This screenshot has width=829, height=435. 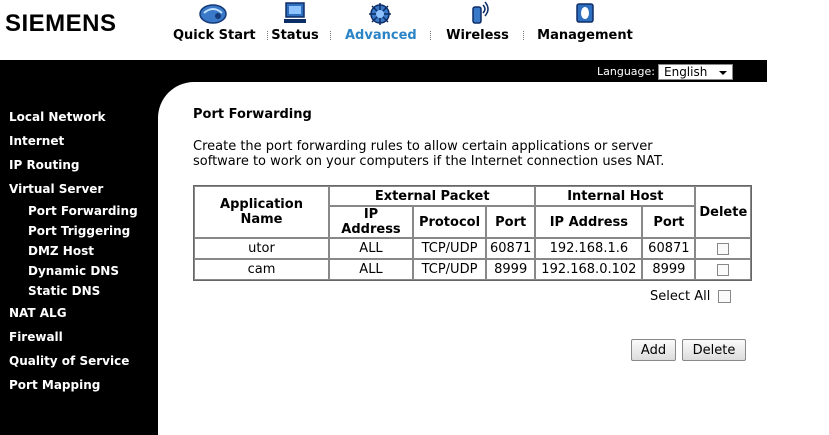 What do you see at coordinates (213, 14) in the screenshot?
I see `quick-start-icon` at bounding box center [213, 14].